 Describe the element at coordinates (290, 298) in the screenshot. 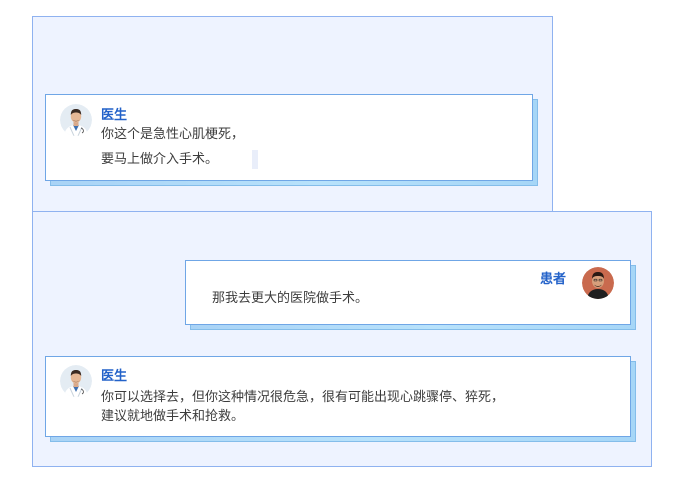

I see `message-line: 那我去更大的医院做手术。` at that location.